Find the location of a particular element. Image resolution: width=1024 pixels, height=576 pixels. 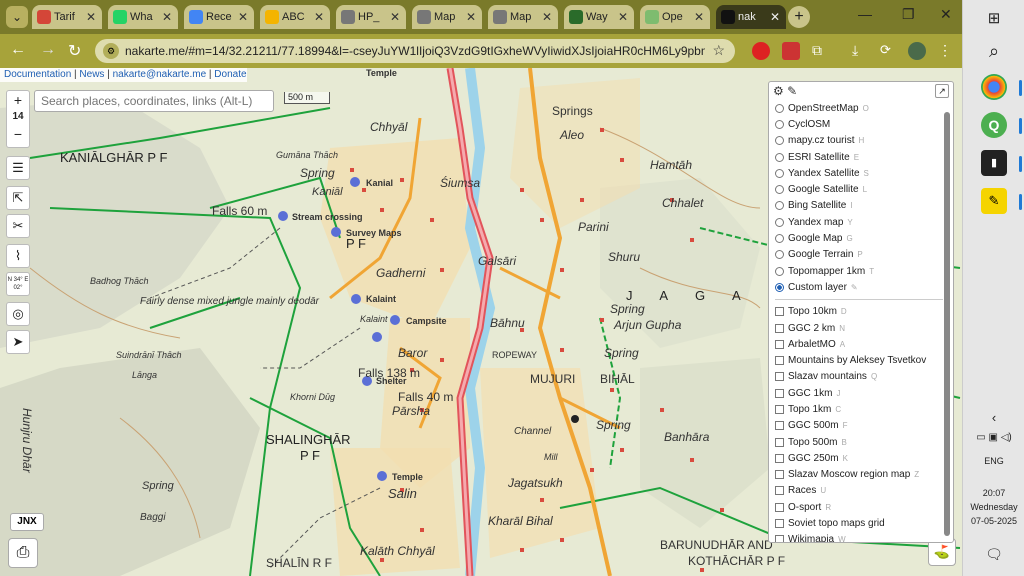

base-layer-option: Google Satellite L is located at coordinates (859, 189).